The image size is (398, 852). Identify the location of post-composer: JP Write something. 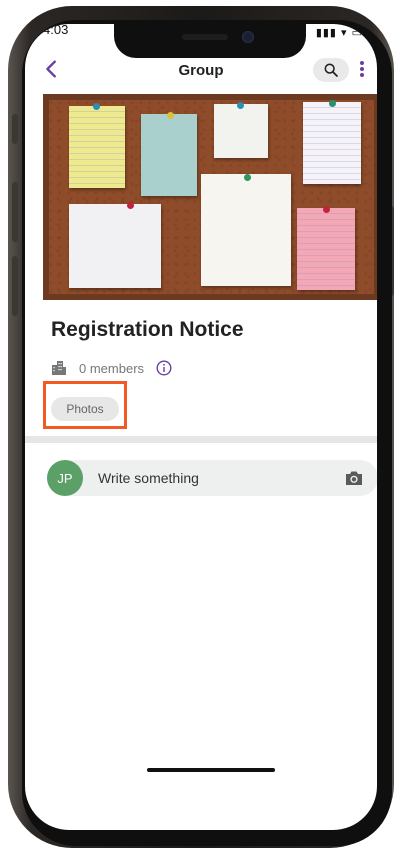
(212, 478).